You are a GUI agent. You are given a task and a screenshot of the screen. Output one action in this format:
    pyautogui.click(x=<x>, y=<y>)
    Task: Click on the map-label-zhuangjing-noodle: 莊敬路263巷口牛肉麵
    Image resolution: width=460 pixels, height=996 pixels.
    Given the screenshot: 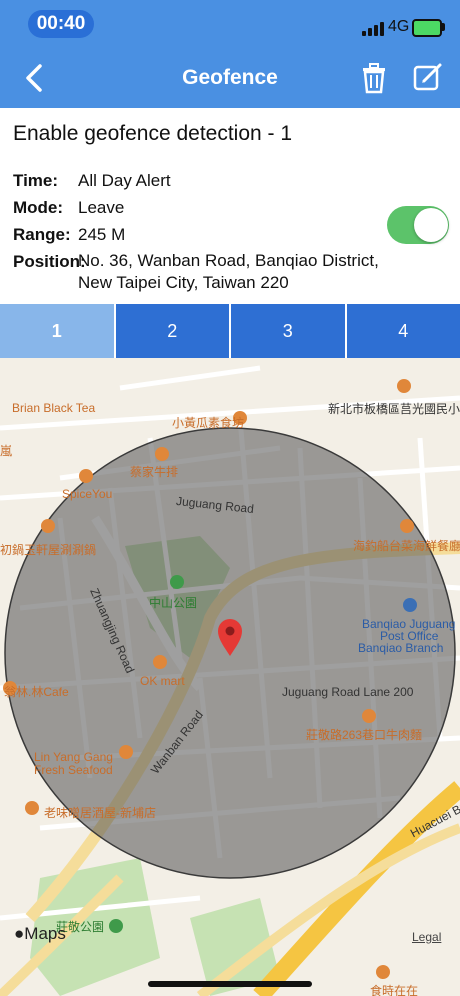 What is the action you would take?
    pyautogui.click(x=364, y=735)
    